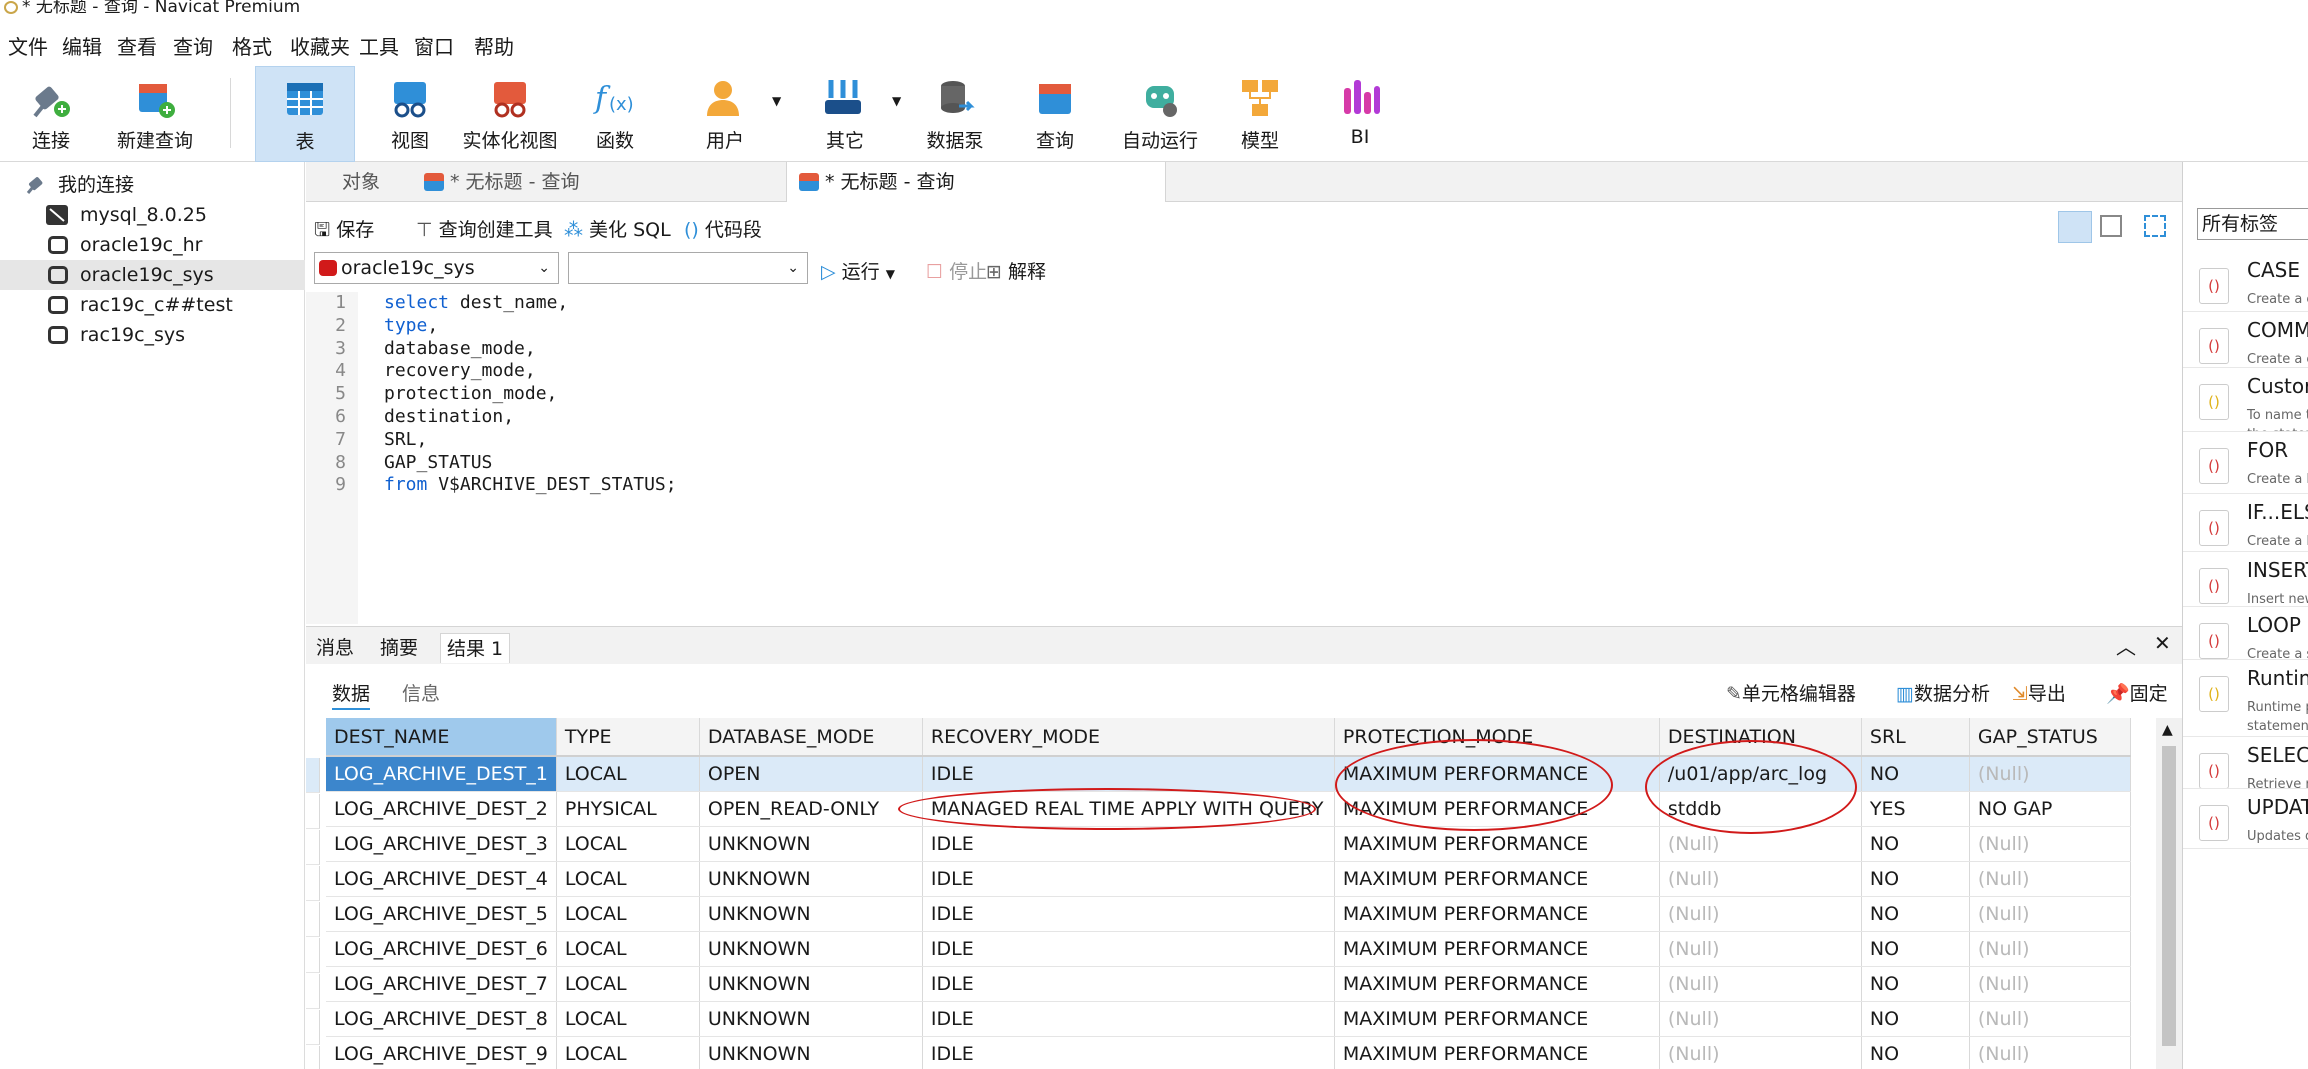  What do you see at coordinates (2245, 463) in the screenshot?
I see `snippet-item: () FOR Create a Fa range.` at bounding box center [2245, 463].